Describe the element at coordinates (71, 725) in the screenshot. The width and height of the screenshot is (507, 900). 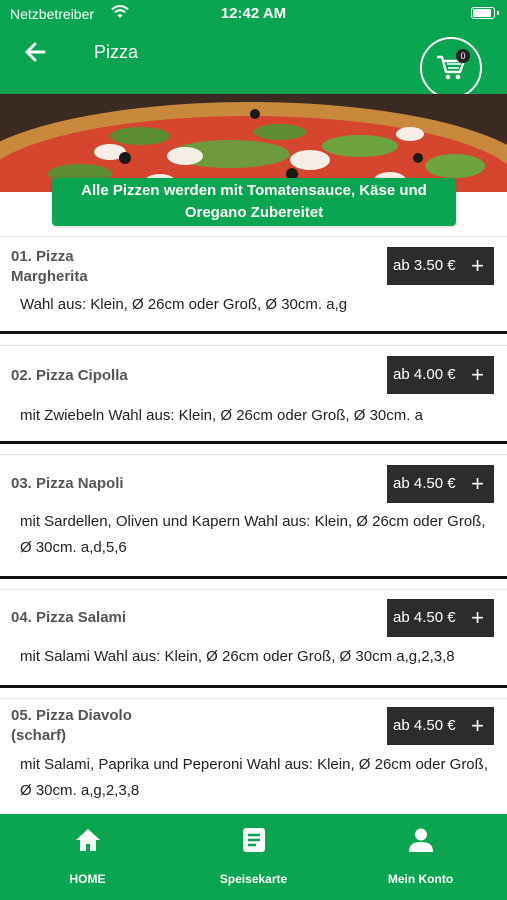
I see `item-name: 05. Pizza Diavolo (scharf)` at that location.